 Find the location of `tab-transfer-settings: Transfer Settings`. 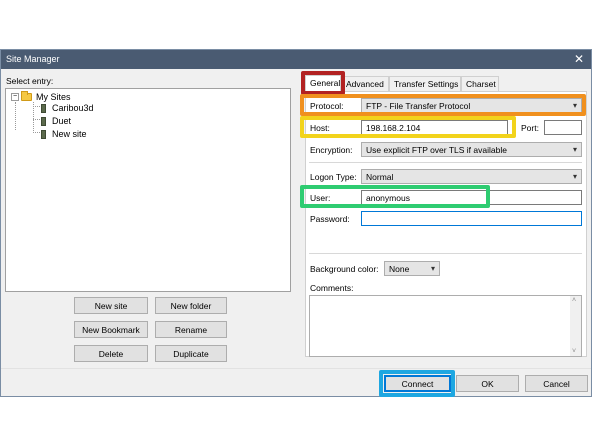

tab-transfer-settings: Transfer Settings is located at coordinates (425, 83).